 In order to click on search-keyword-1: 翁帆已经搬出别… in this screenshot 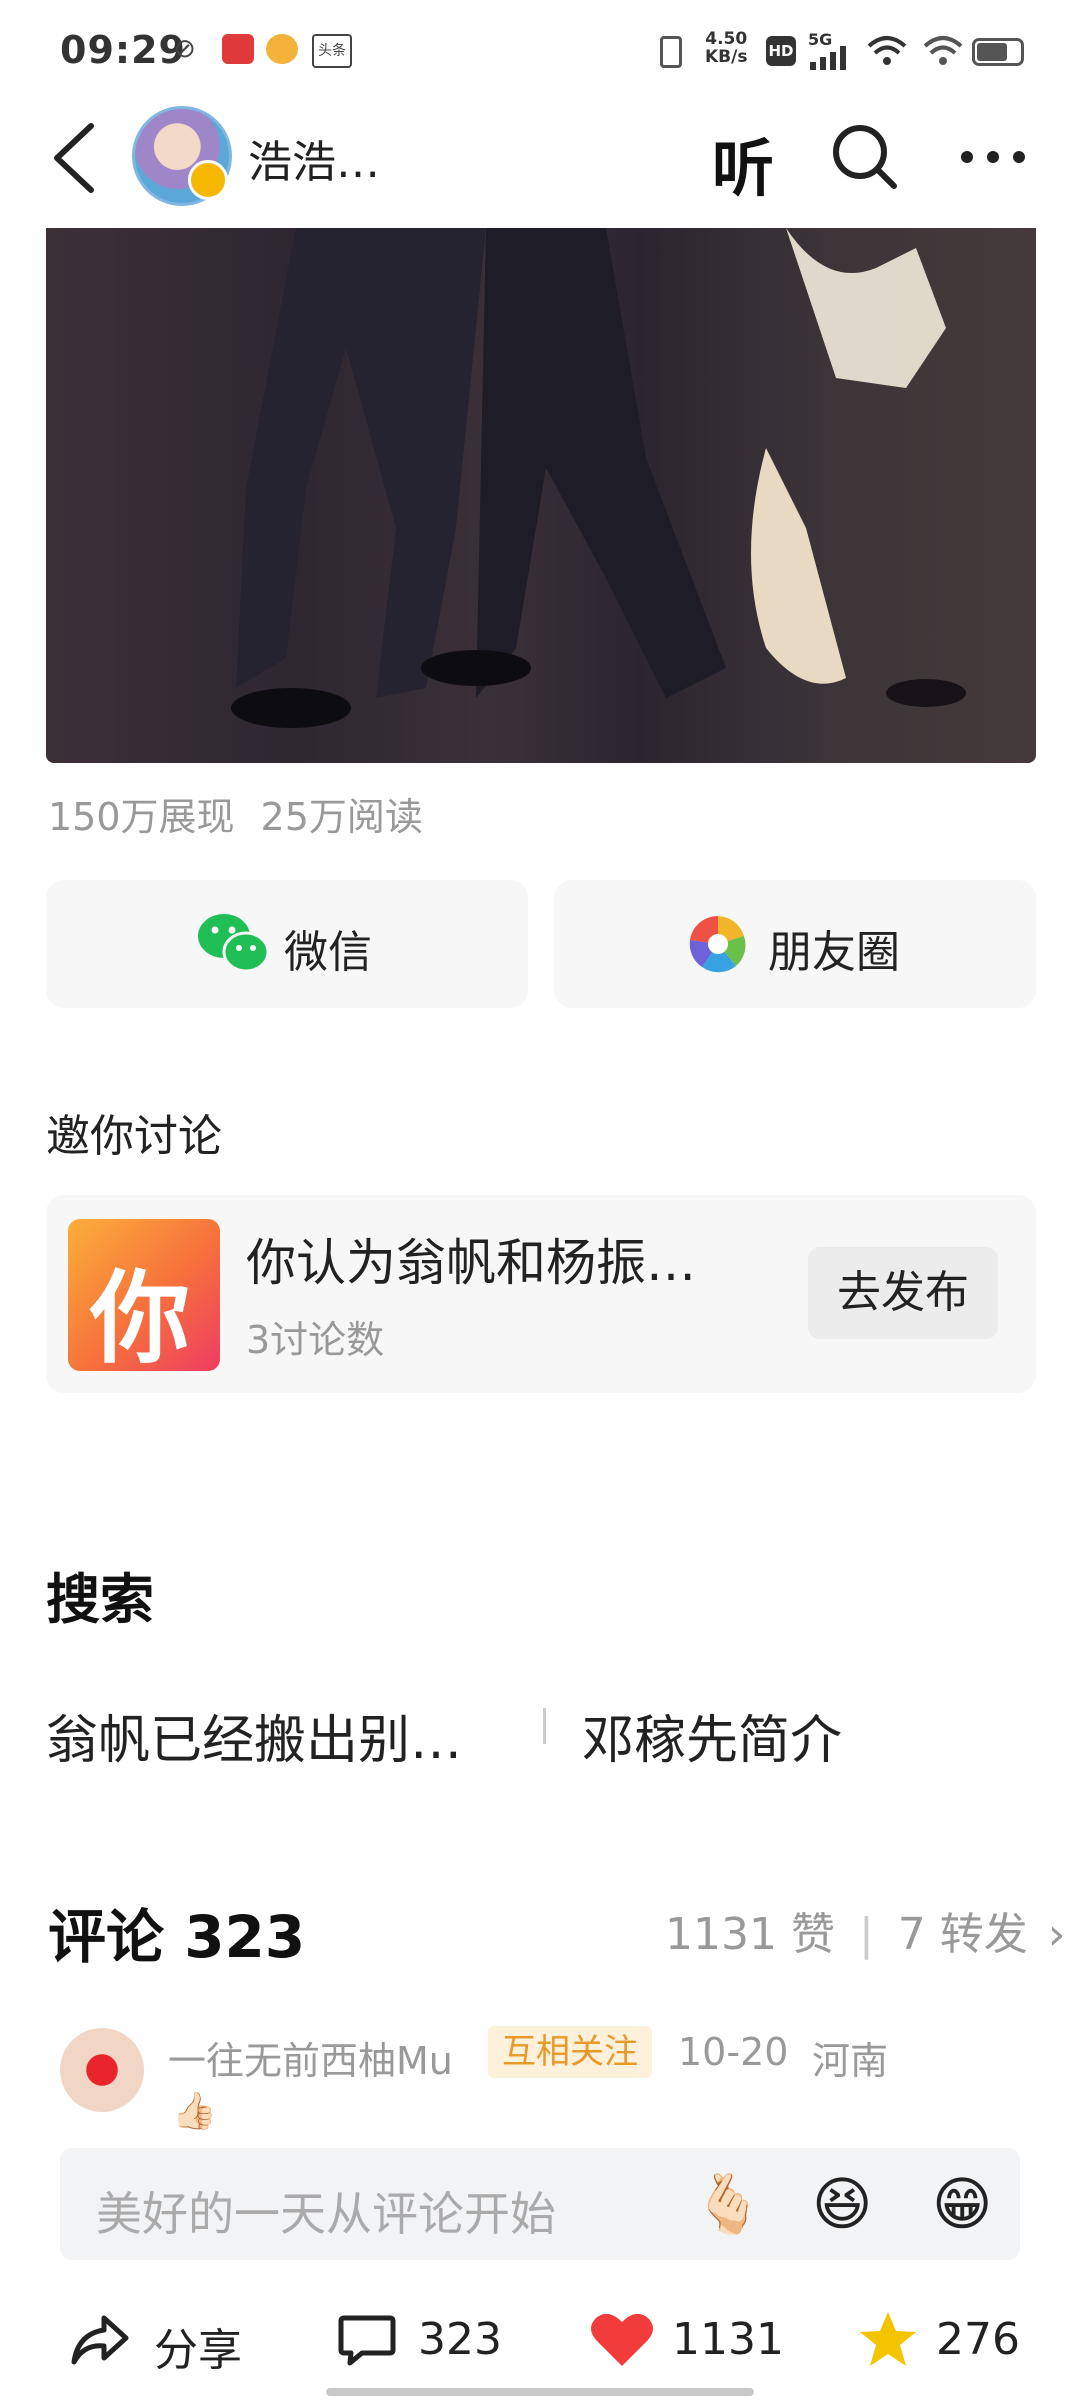, I will do `click(254, 1735)`.